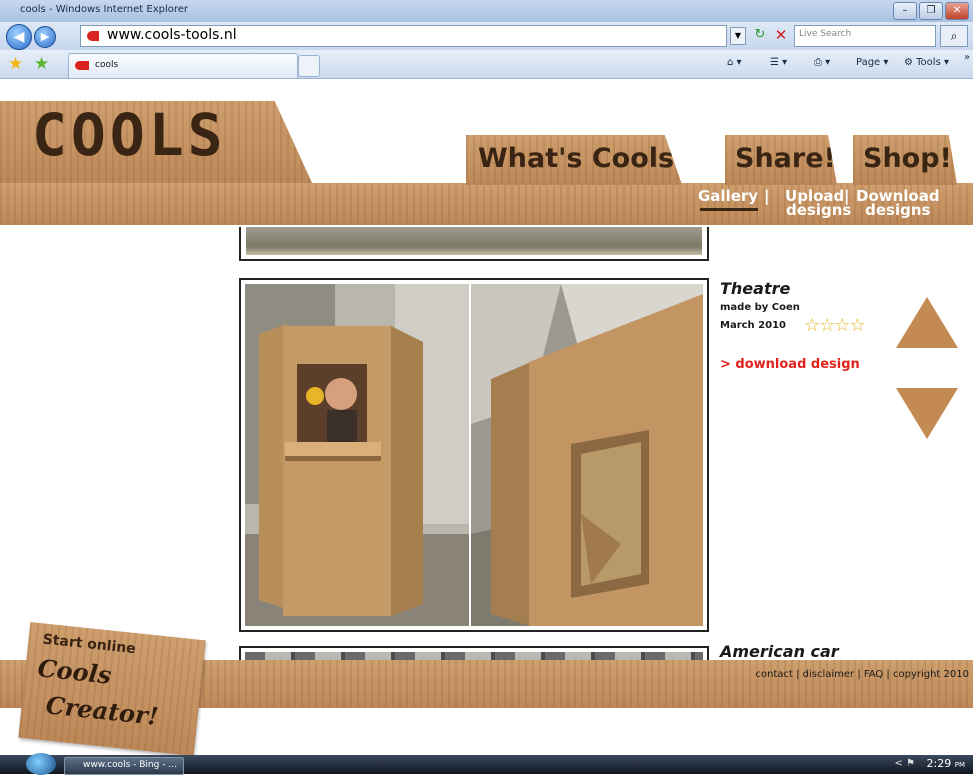 The width and height of the screenshot is (973, 775). What do you see at coordinates (779, 651) in the screenshot?
I see `next-item-title: American car` at bounding box center [779, 651].